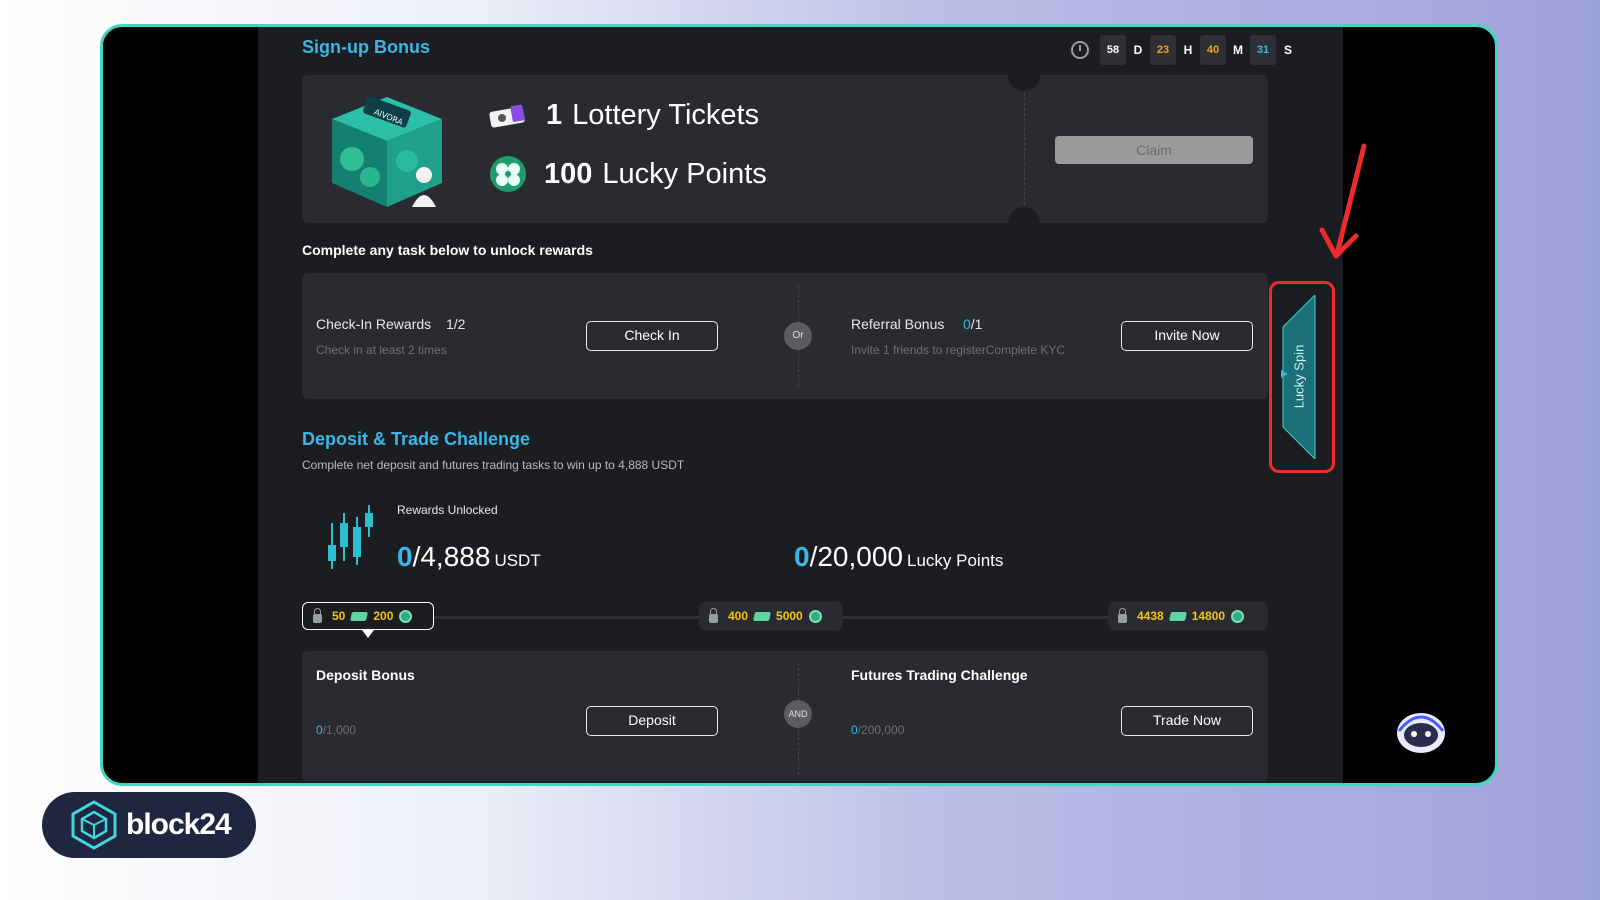  What do you see at coordinates (1138, 50) in the screenshot?
I see `timer-days-unit: D` at bounding box center [1138, 50].